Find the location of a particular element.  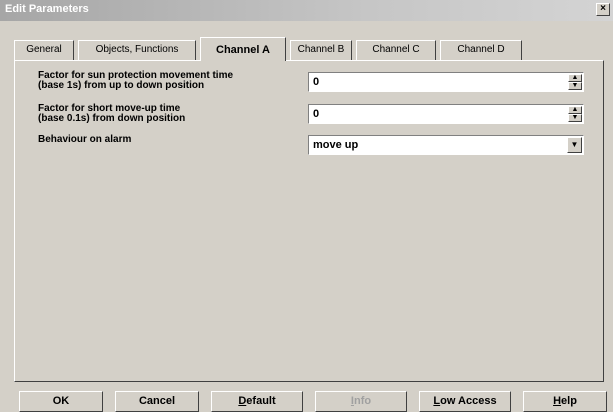

close-button: × is located at coordinates (603, 9).